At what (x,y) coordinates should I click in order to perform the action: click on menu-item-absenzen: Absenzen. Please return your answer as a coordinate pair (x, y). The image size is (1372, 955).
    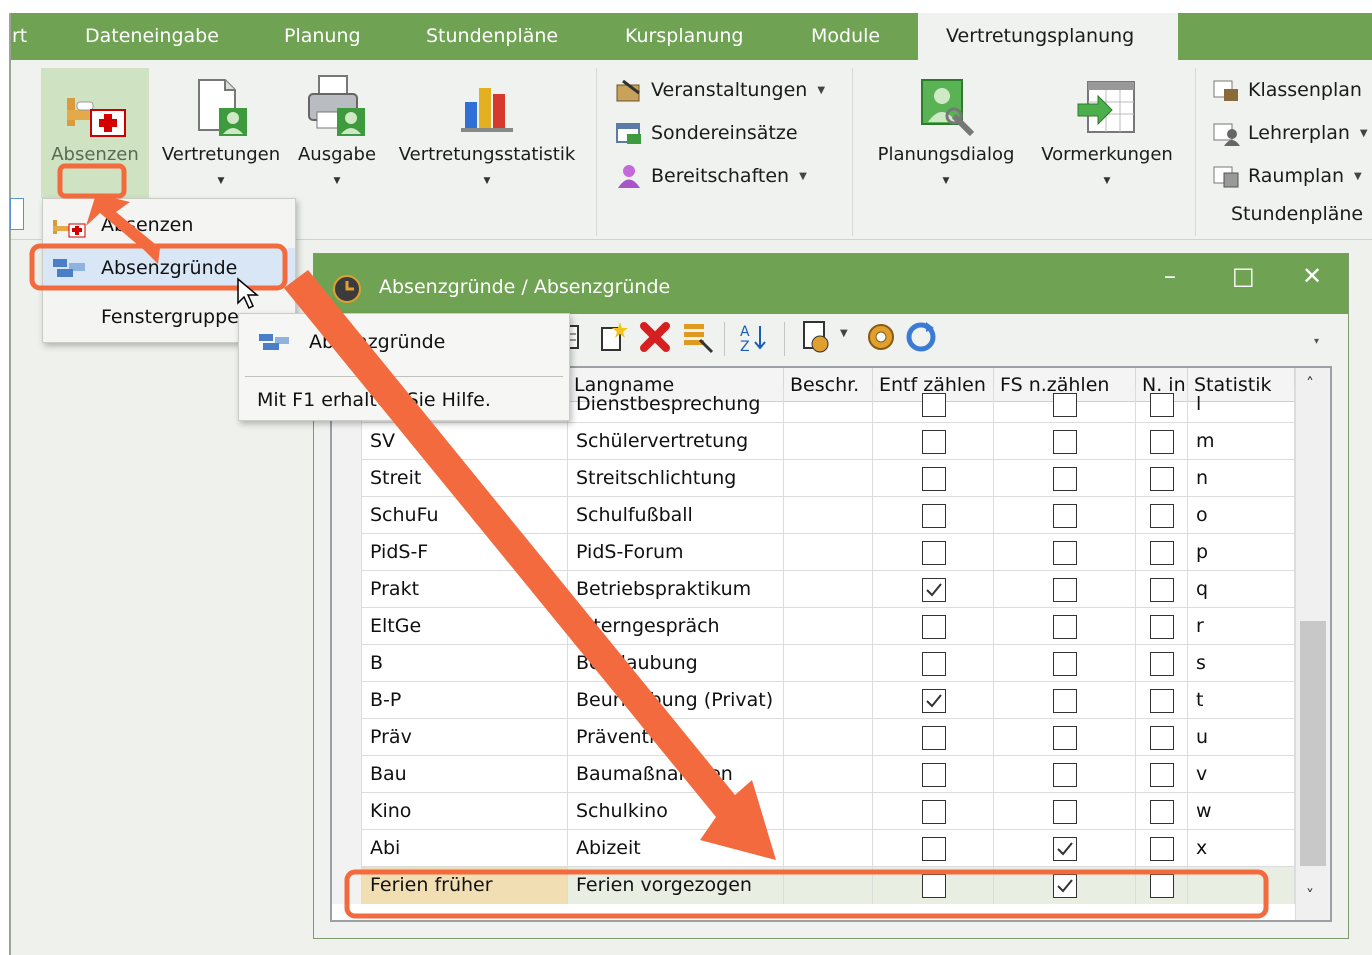
    Looking at the image, I should click on (169, 225).